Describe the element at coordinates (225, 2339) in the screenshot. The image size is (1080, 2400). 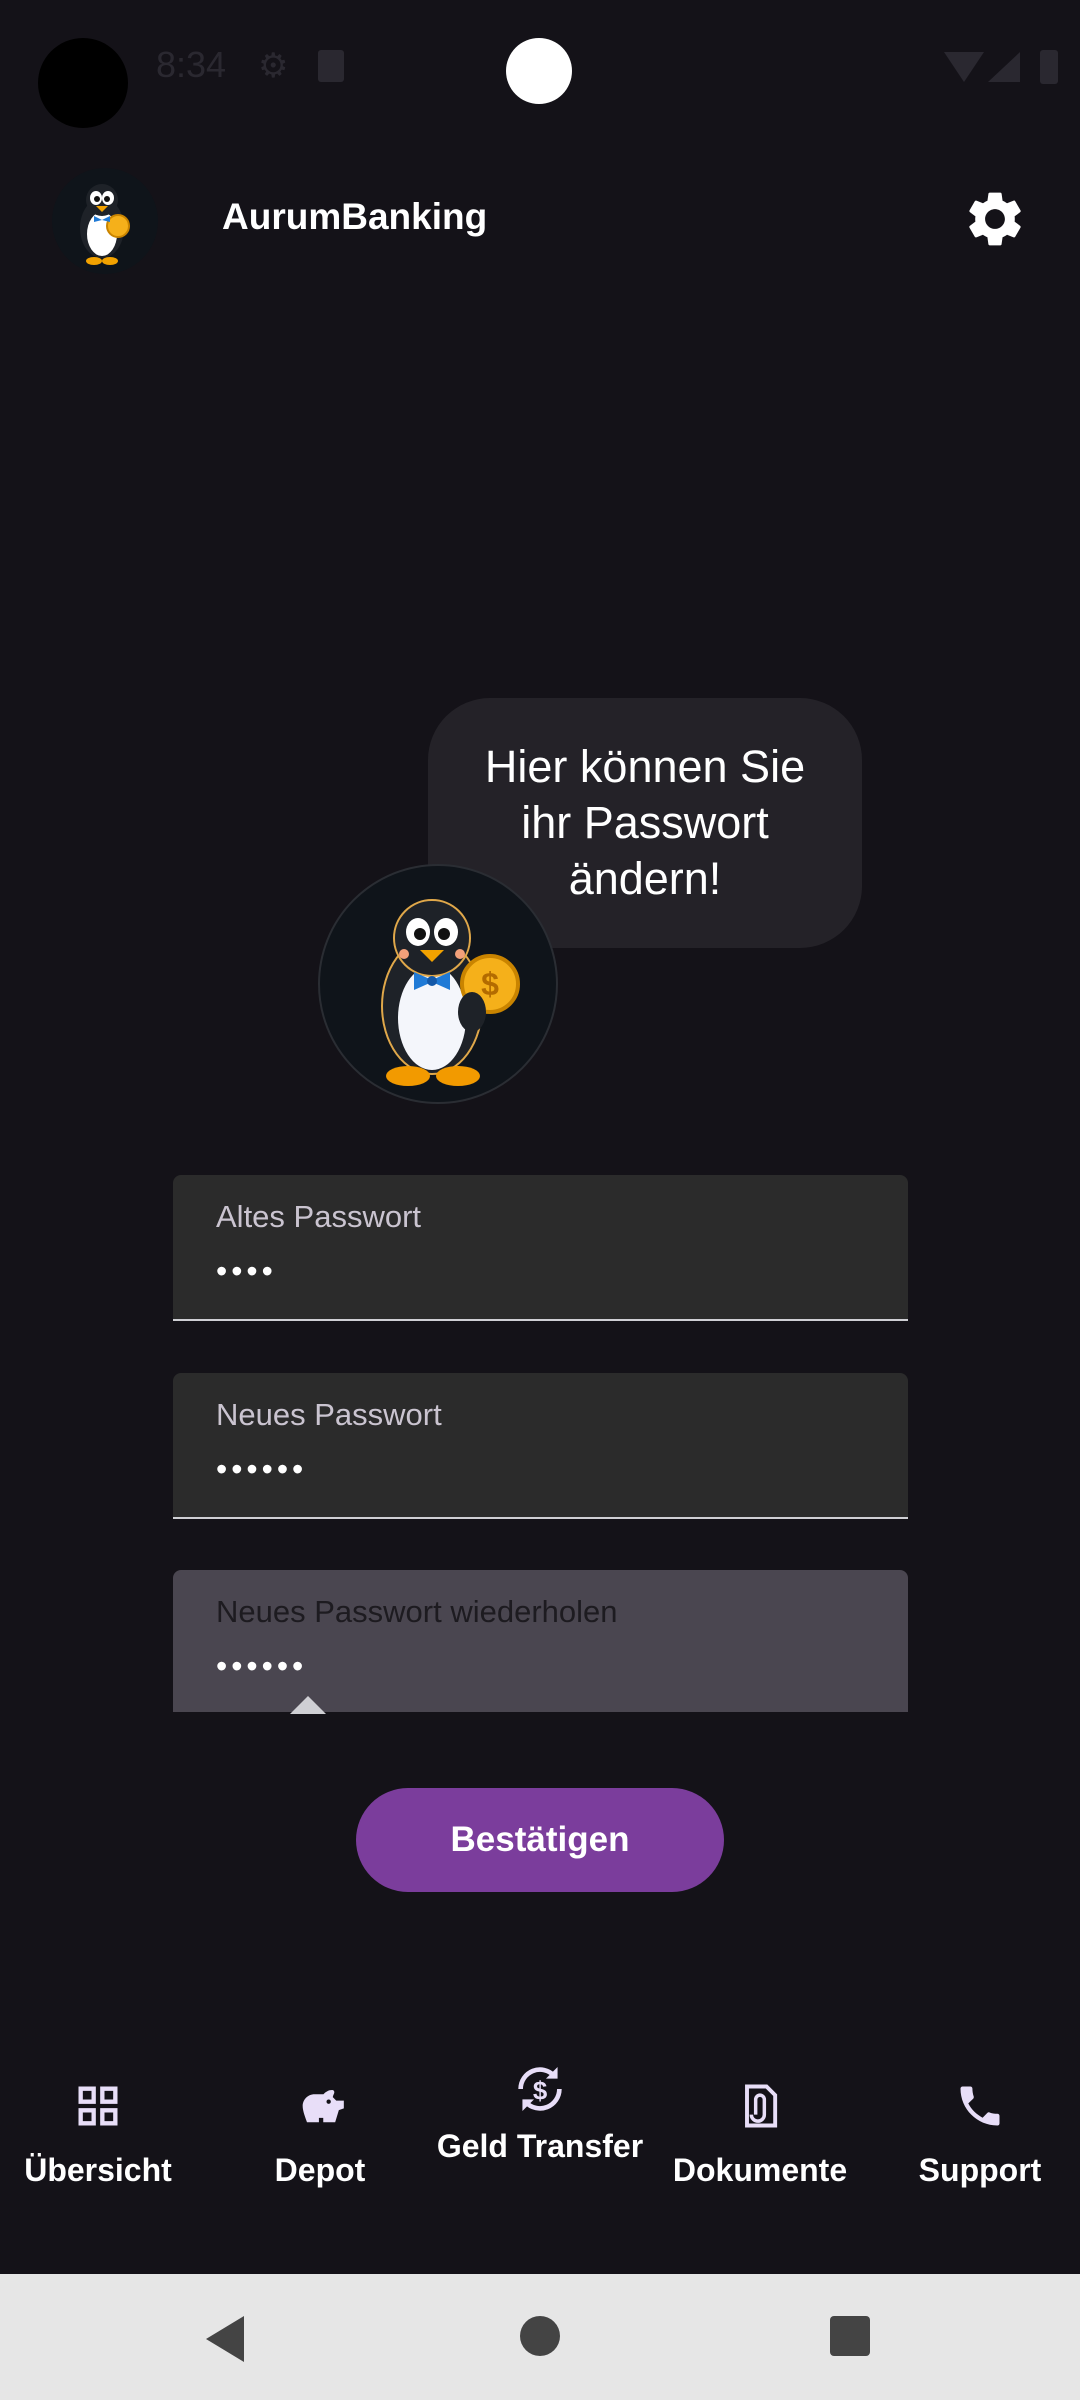
I see `back-icon` at that location.